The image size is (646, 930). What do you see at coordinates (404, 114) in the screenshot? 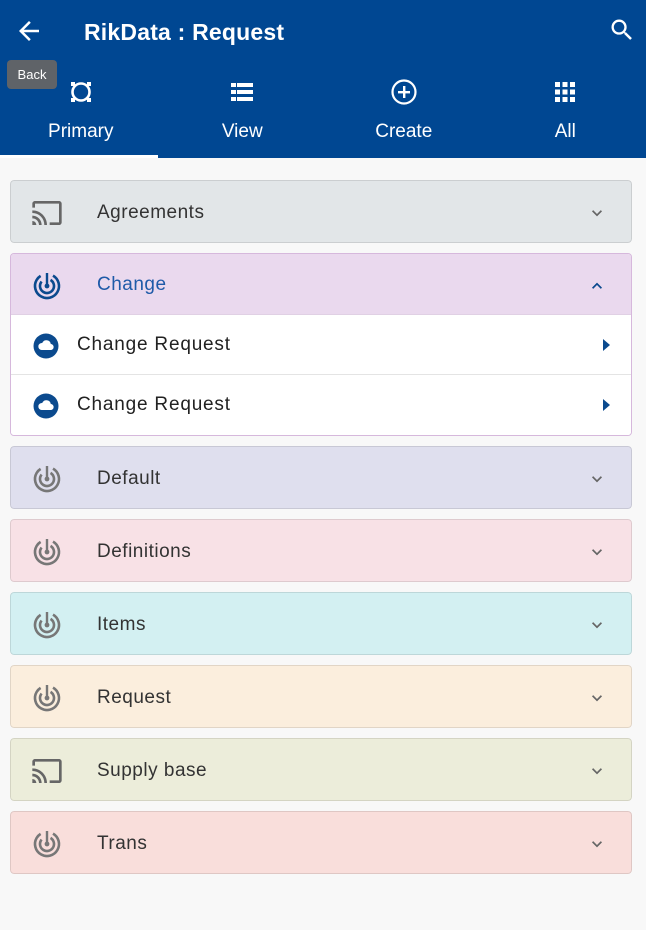
I see `tab-create: Create` at bounding box center [404, 114].